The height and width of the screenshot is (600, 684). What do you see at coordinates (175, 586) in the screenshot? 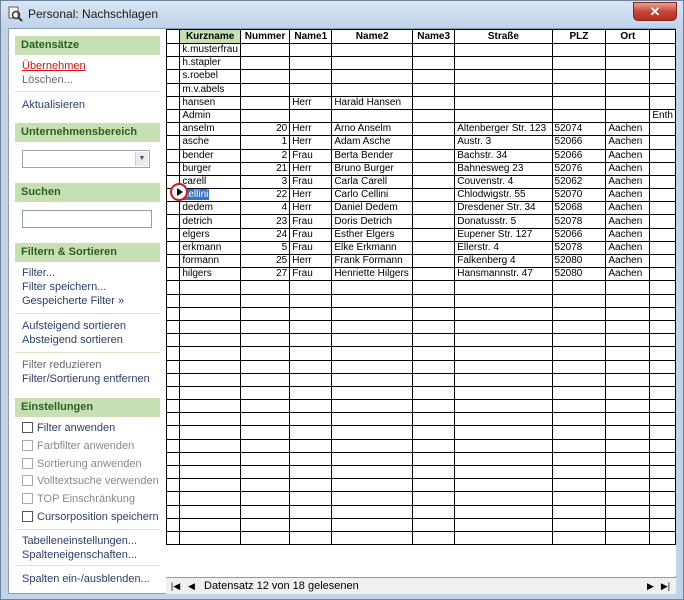
I see `first-record-button: |◀` at bounding box center [175, 586].